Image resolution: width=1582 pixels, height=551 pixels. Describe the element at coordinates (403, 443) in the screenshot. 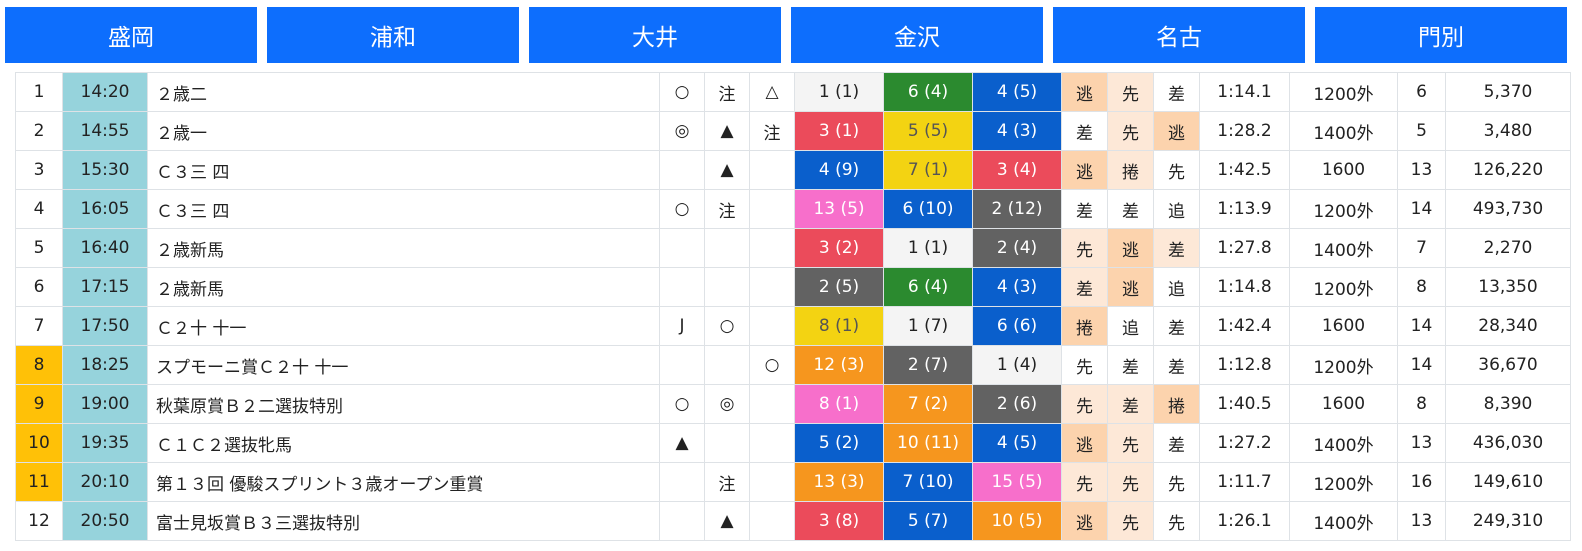

I see `race-name: Ｃ１Ｃ２選抜牝馬` at that location.